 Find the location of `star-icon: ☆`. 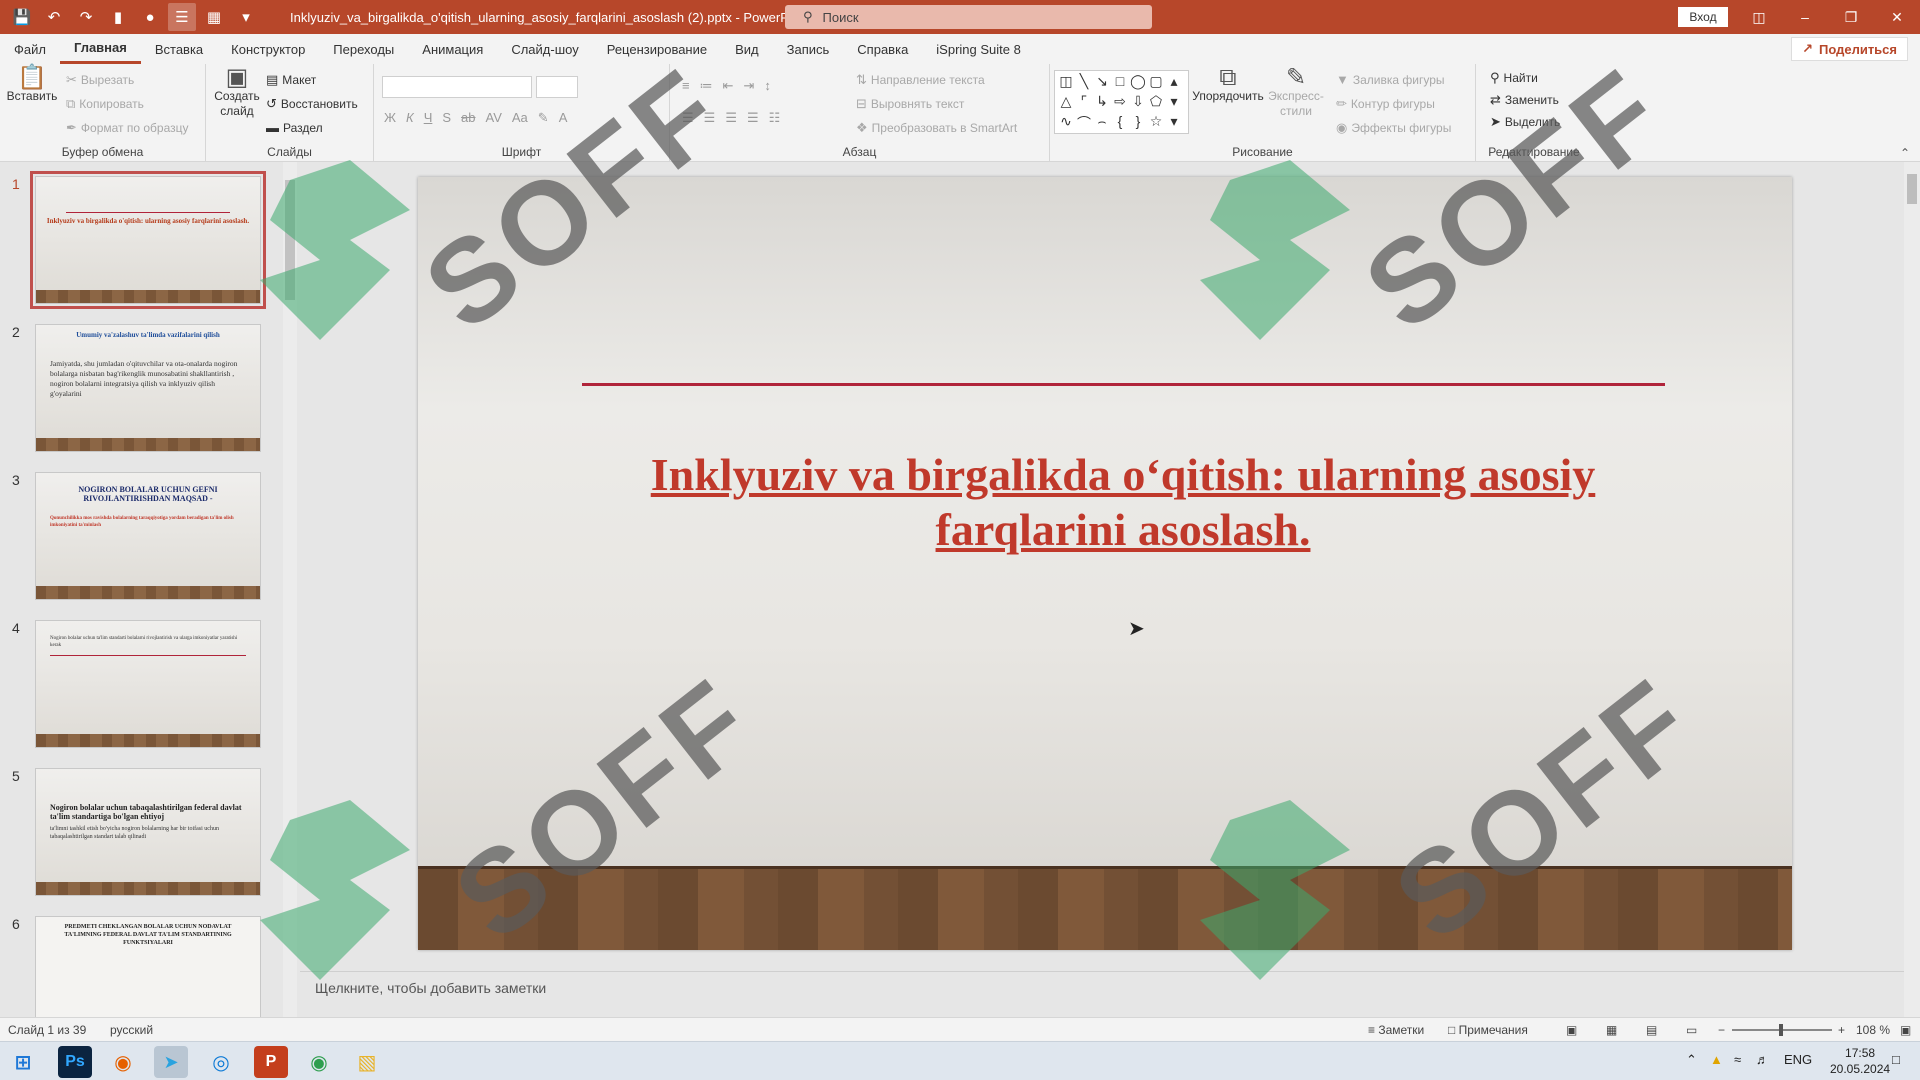

star-icon: ☆ is located at coordinates (1156, 123).